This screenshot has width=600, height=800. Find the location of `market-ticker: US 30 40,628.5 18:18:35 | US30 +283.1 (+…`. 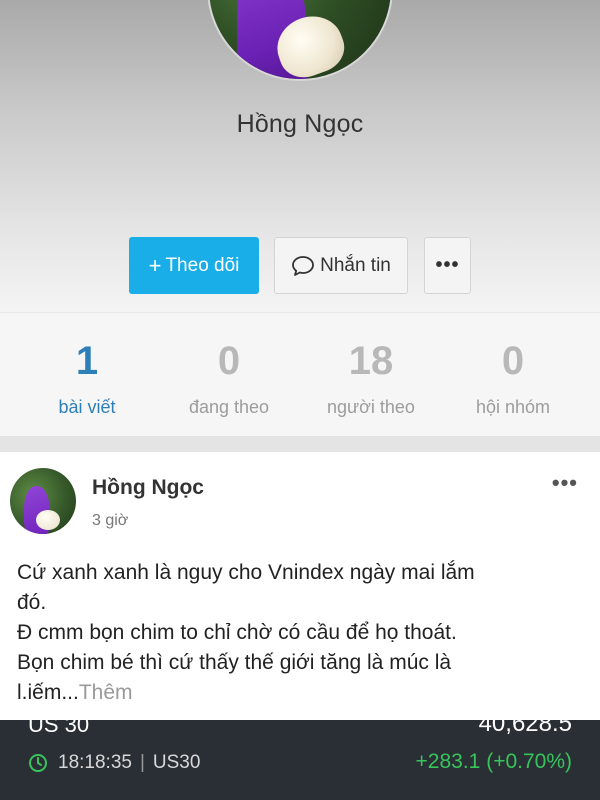

market-ticker: US 30 40,628.5 18:18:35 | US30 +283.1 (+… is located at coordinates (300, 755).